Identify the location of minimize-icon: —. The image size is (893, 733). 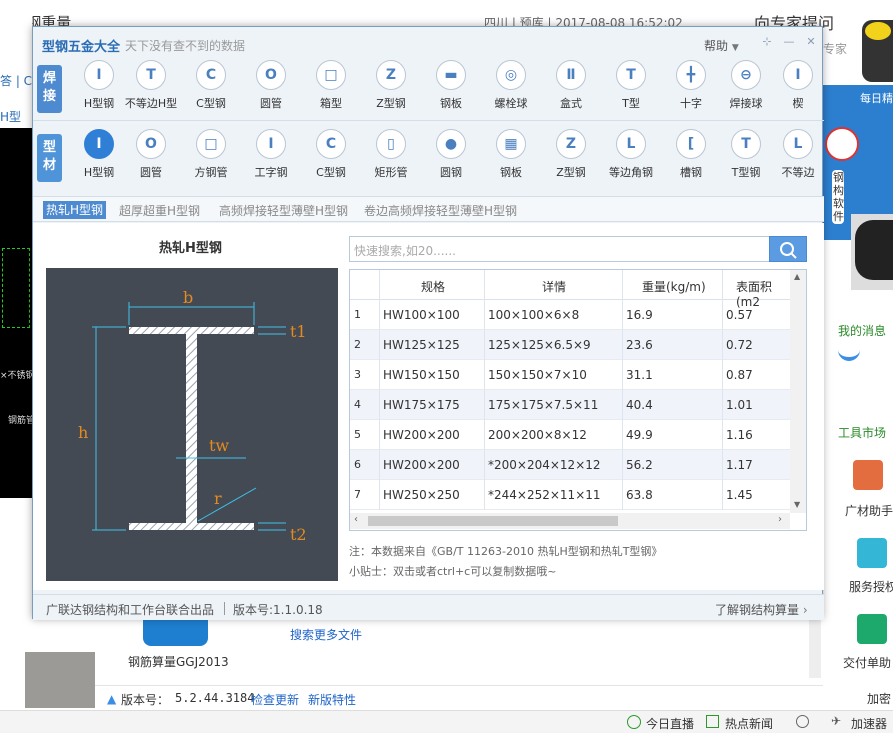
(789, 42).